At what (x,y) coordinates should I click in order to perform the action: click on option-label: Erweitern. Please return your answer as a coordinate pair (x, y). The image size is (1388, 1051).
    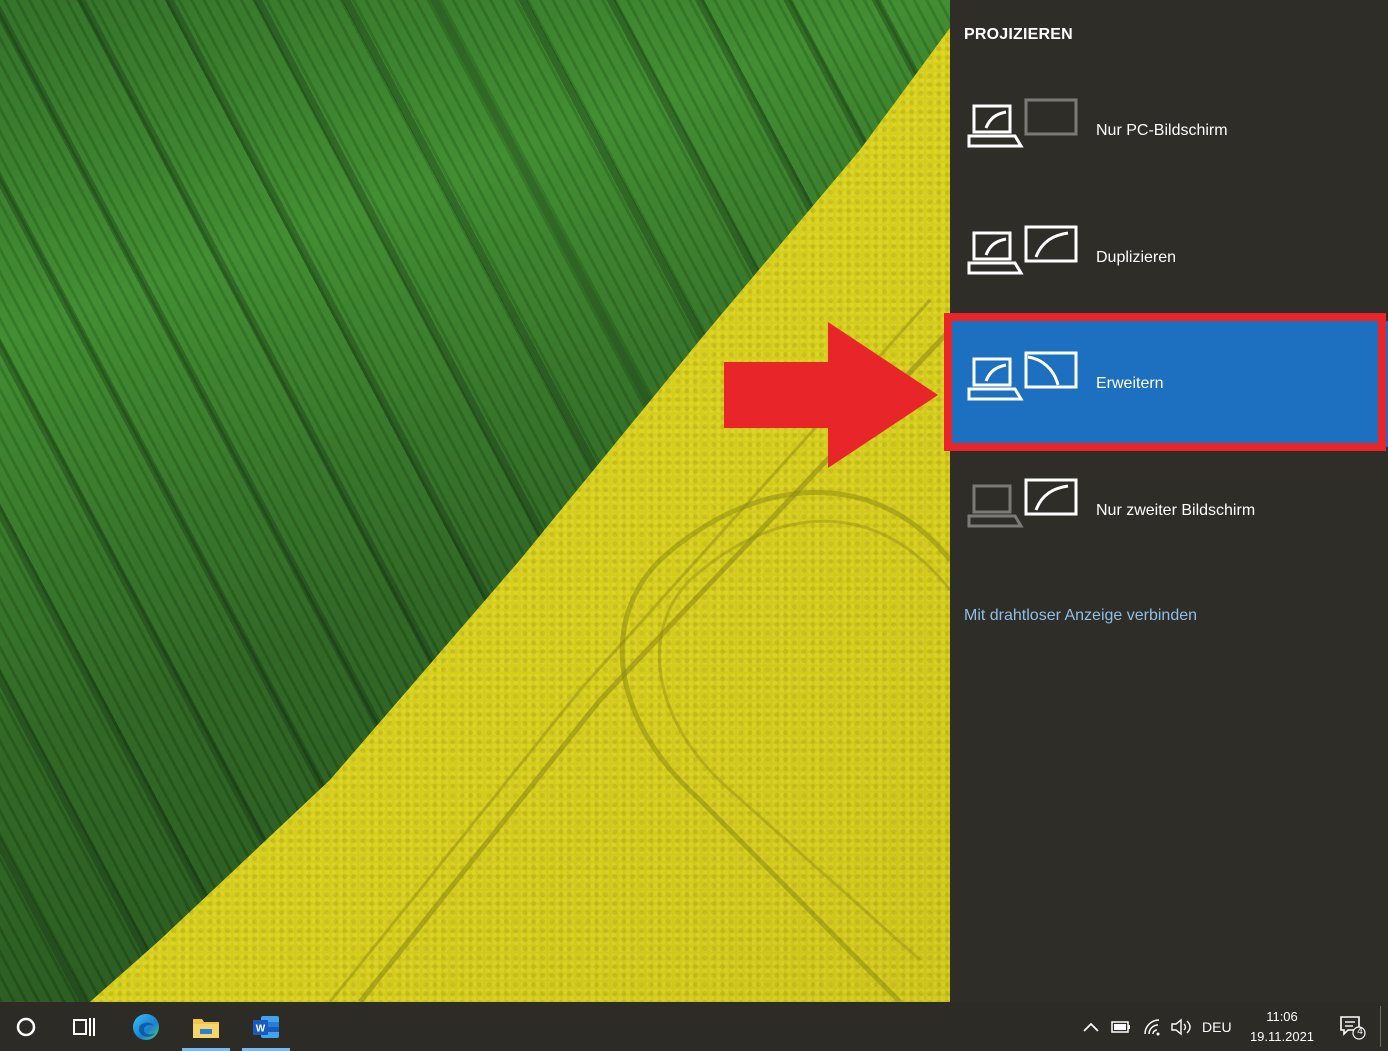
    Looking at the image, I should click on (1130, 383).